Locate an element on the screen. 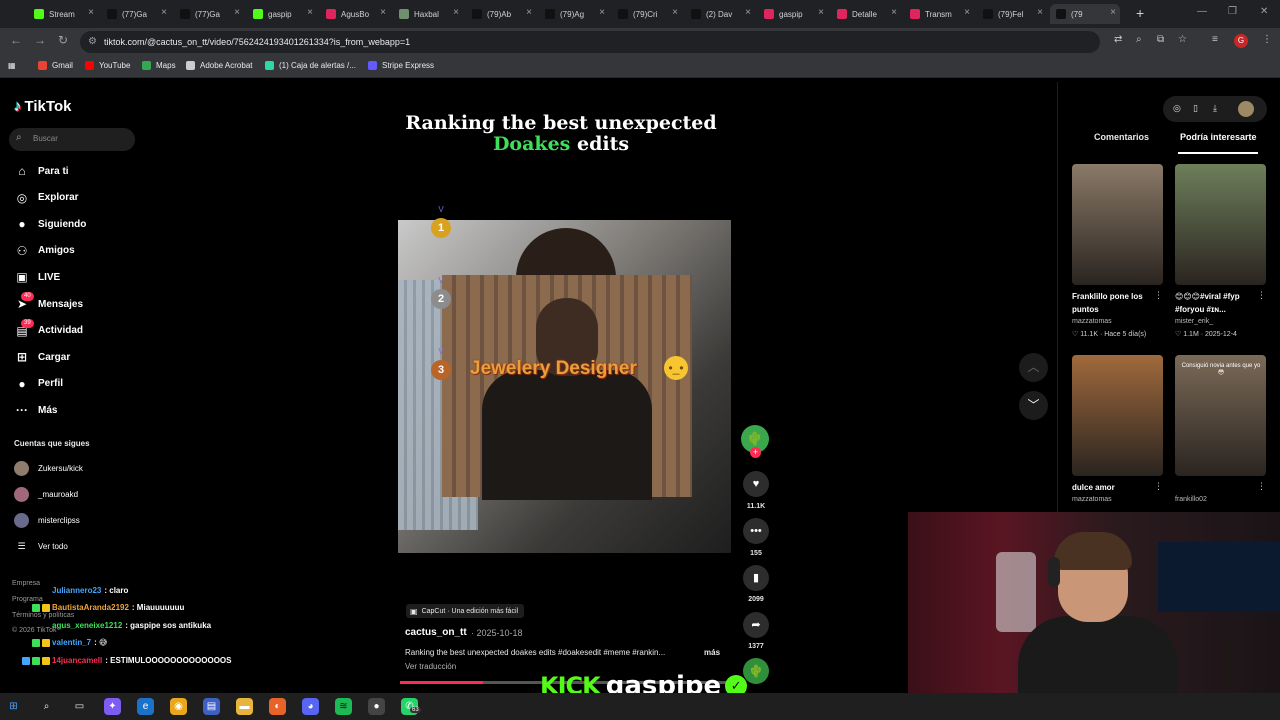  browser-tab: (79)Ag × is located at coordinates (574, 14).